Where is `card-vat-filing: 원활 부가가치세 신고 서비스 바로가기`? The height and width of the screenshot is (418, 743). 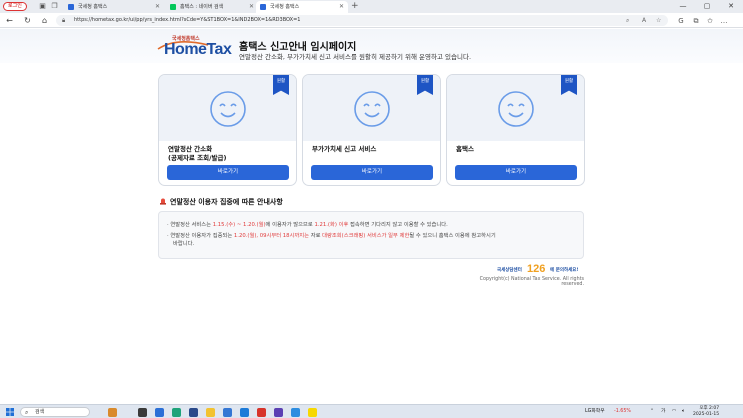
card-vat-filing: 원활 부가가치세 신고 서비스 바로가기 is located at coordinates (371, 130).